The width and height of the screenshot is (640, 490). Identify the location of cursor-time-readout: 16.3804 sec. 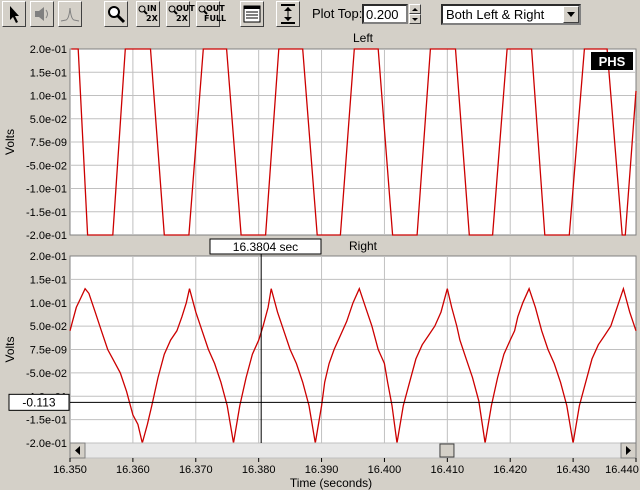
(265, 247).